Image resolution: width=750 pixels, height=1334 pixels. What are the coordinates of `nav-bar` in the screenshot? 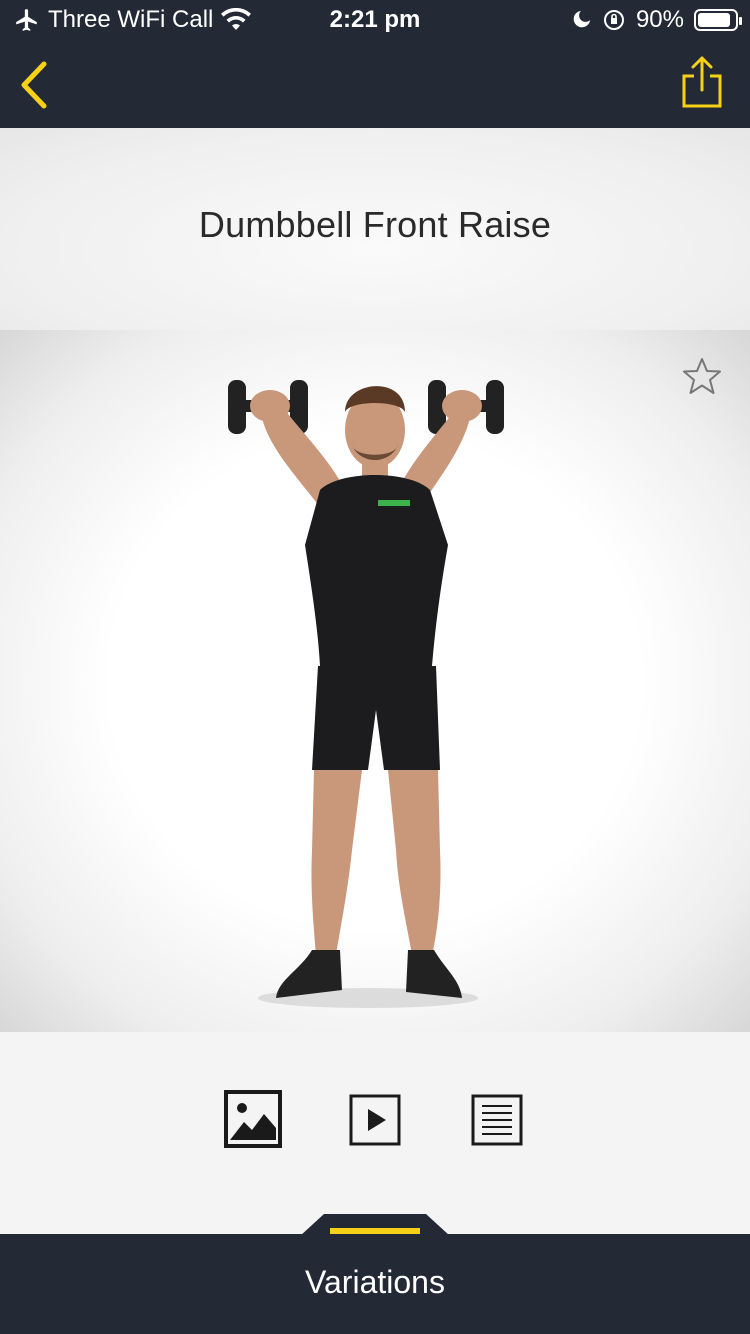 It's located at (375, 84).